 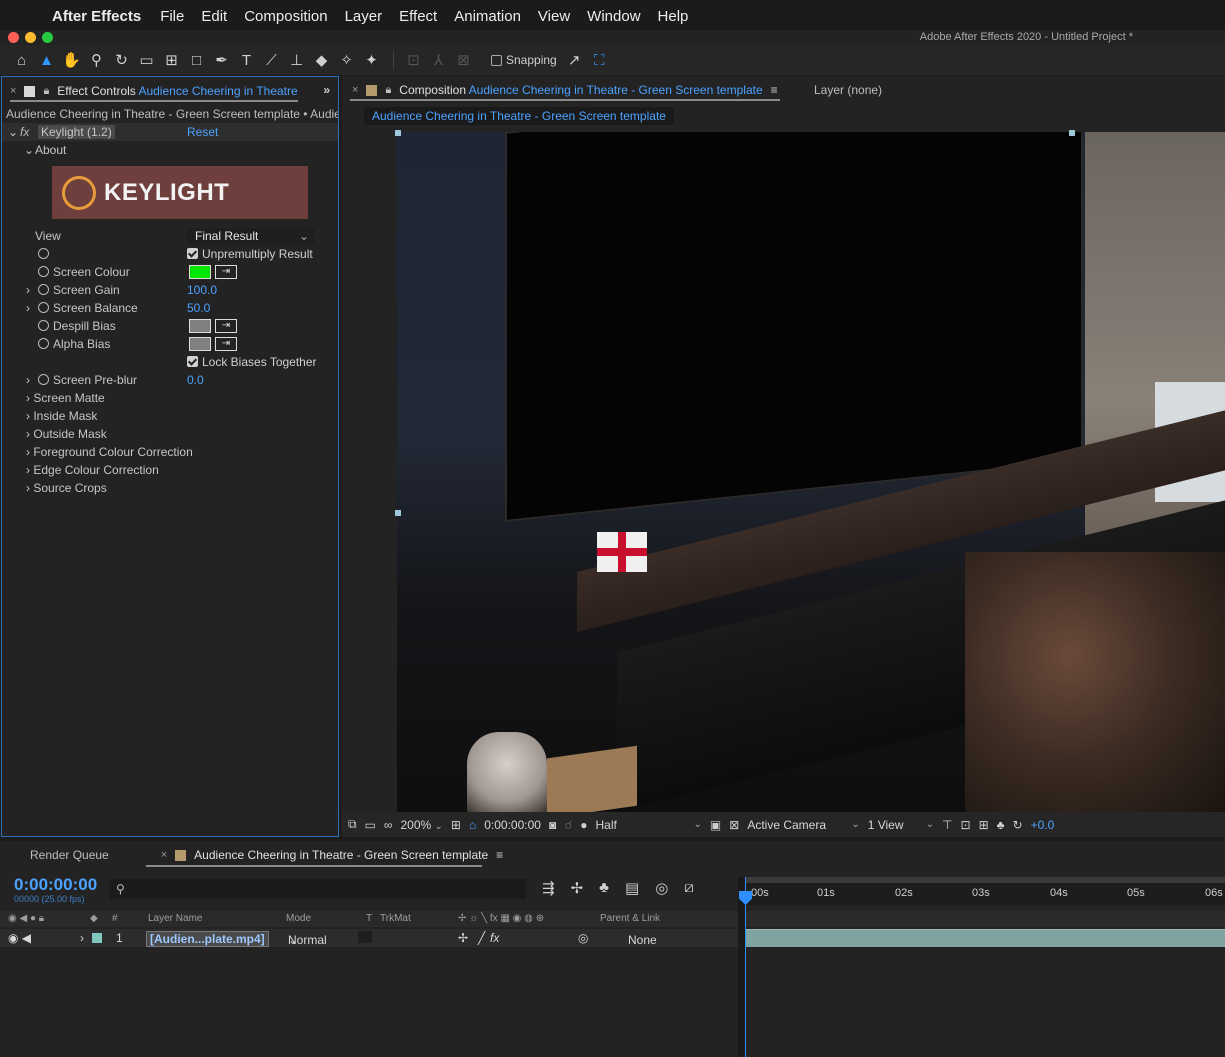 I want to click on selection-tool-icon: ▲, so click(x=46, y=60).